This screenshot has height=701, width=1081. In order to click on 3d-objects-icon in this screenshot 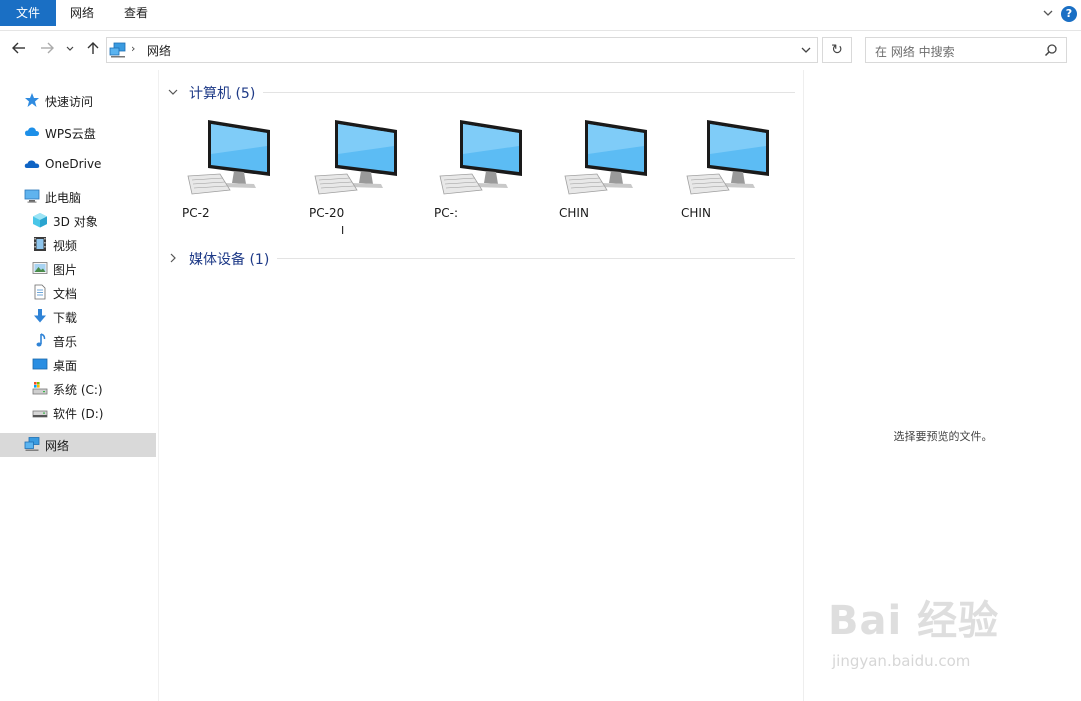, I will do `click(40, 220)`.